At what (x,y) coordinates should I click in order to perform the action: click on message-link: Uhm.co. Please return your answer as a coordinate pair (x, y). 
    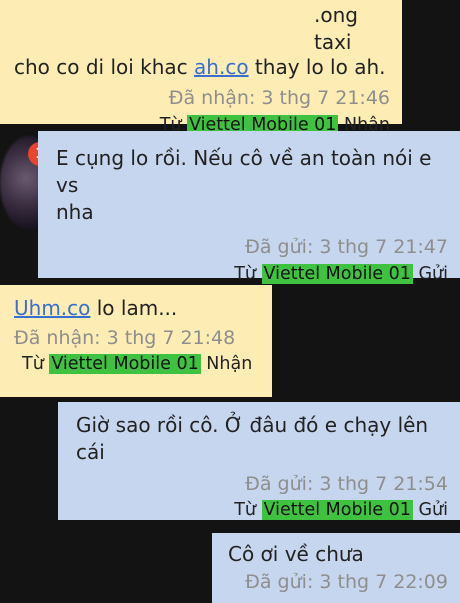
    Looking at the image, I should click on (52, 308).